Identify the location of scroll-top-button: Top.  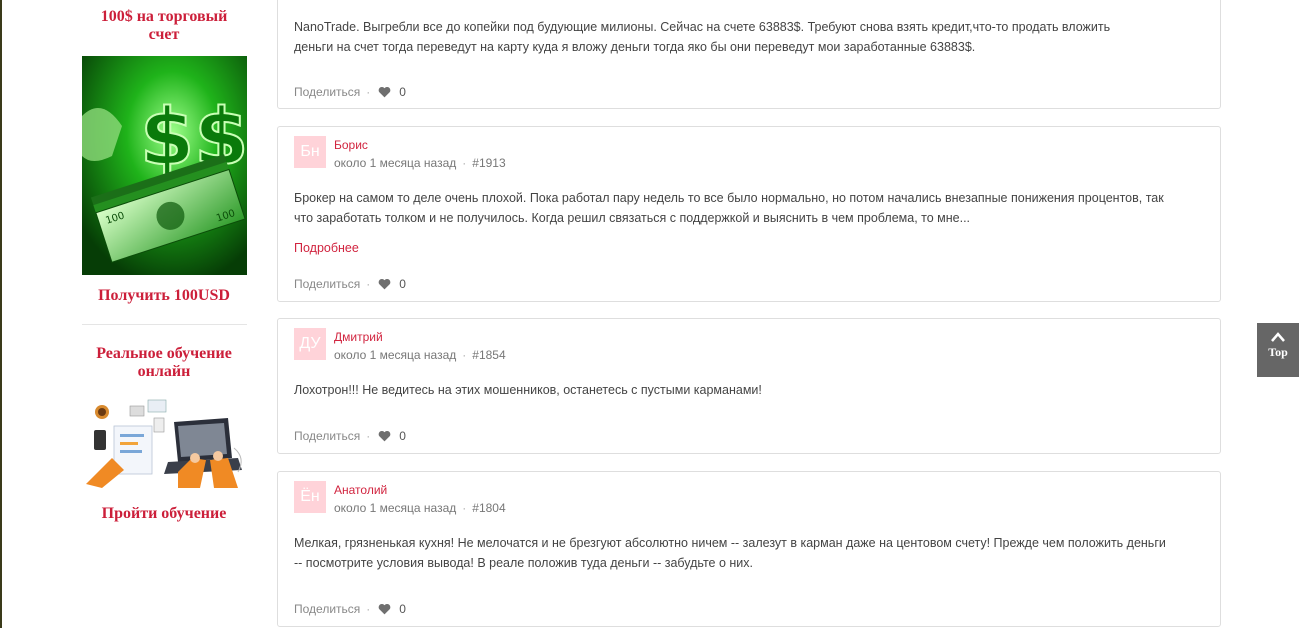
(1278, 350).